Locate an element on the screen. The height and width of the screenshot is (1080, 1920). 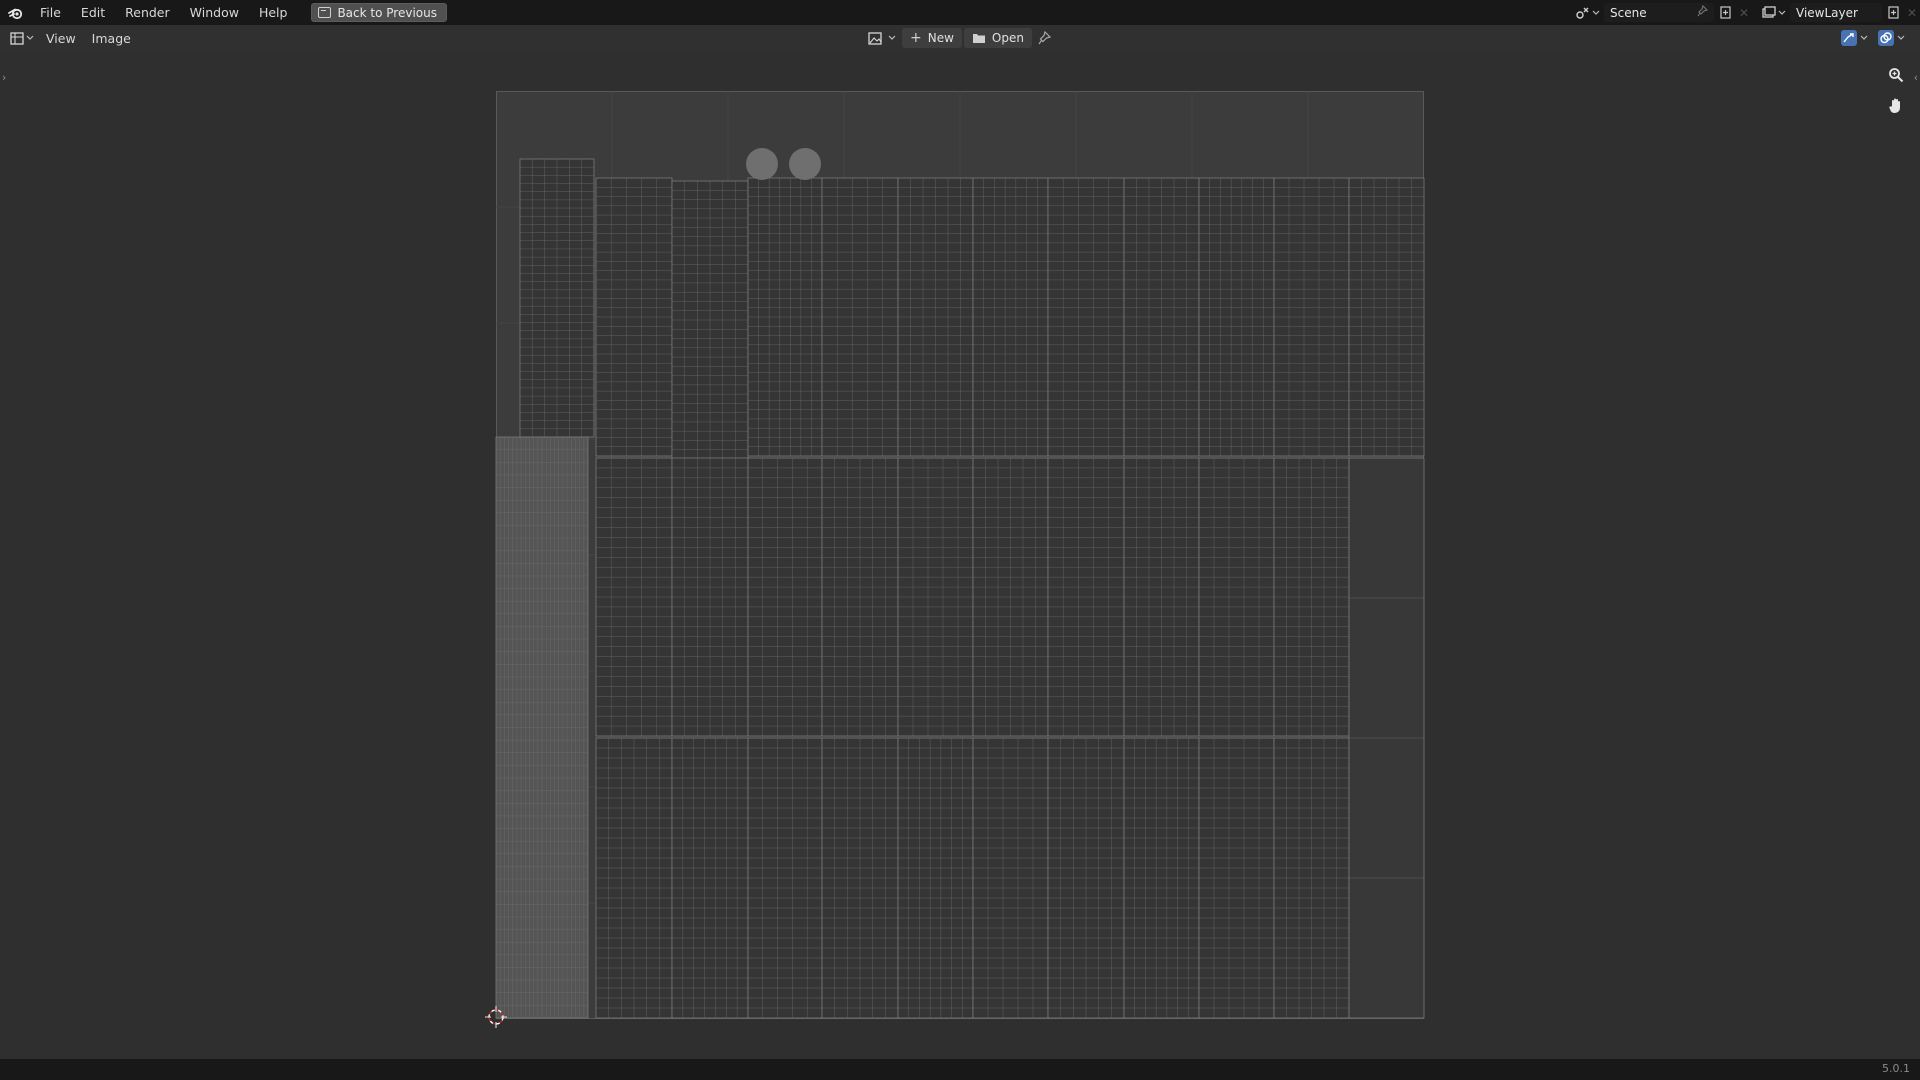
scene-selector-group: Scene ✕ ViewLayer ✕ is located at coordinates (1746, 12).